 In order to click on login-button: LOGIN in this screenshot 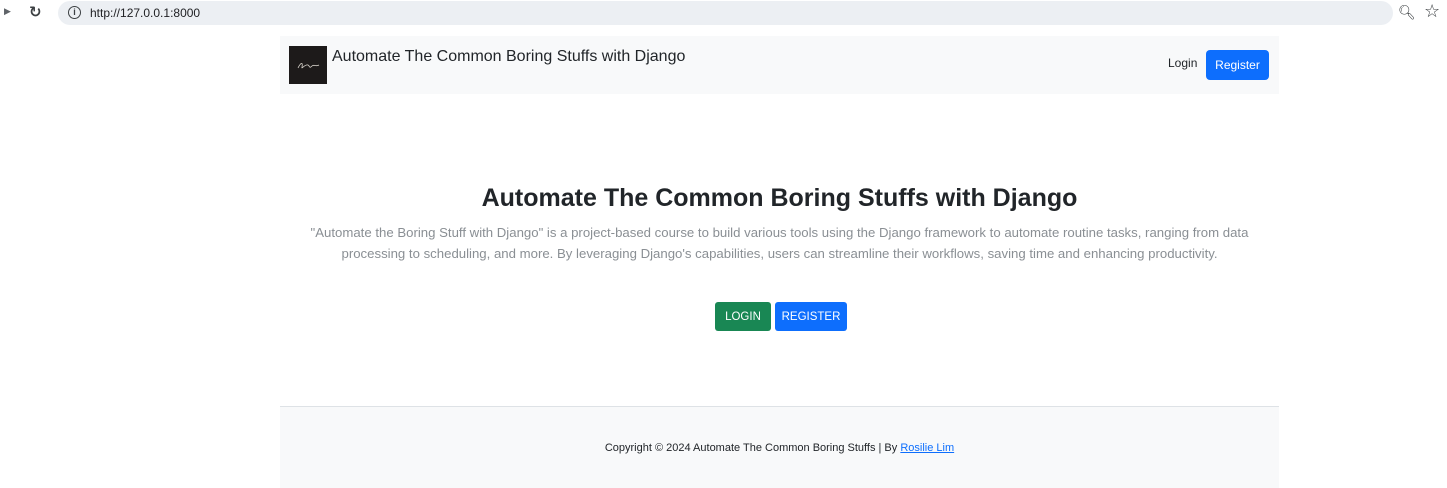, I will do `click(743, 316)`.